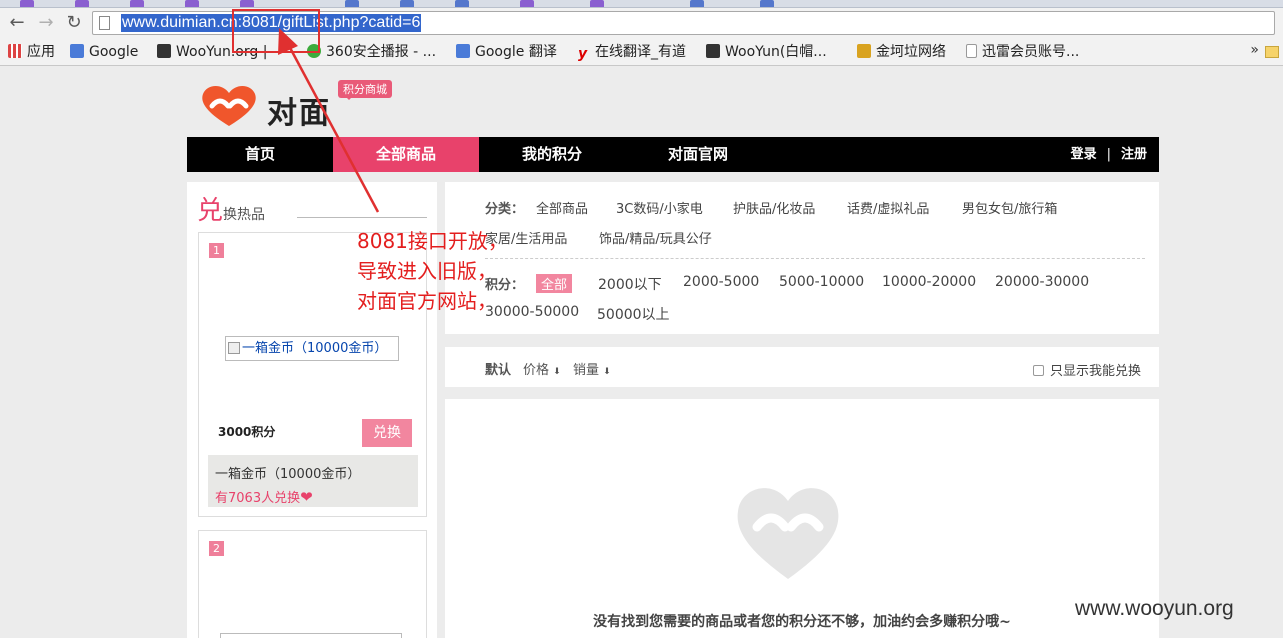  Describe the element at coordinates (632, 52) in the screenshot. I see `bookmark-youdao: y 在线翻译_有道` at that location.